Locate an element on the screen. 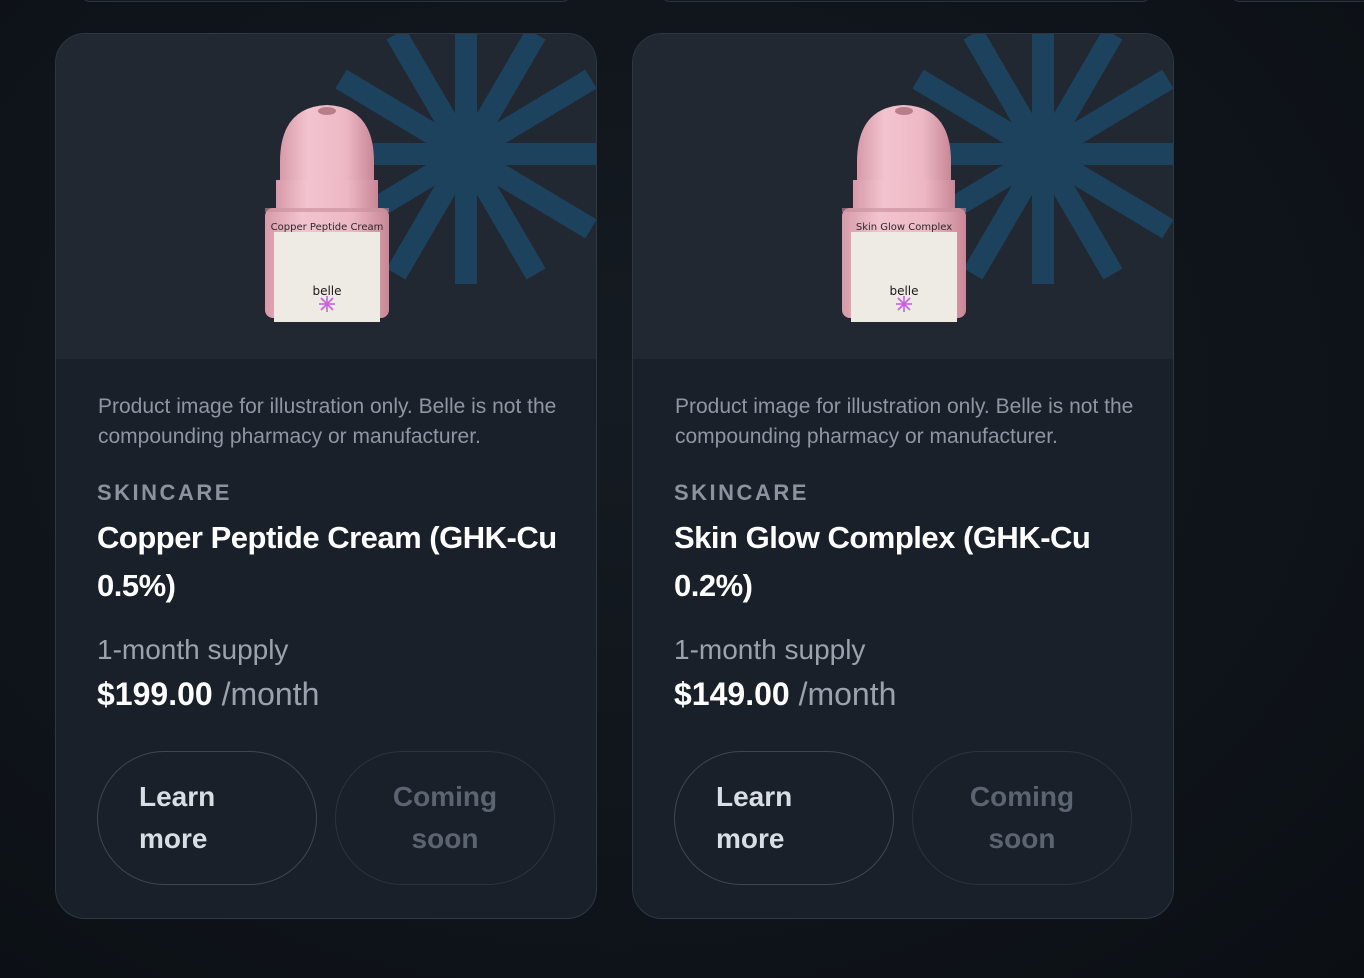  product-title: Copper Peptide Cream (GHK-Cu 0.5%) is located at coordinates (327, 561).